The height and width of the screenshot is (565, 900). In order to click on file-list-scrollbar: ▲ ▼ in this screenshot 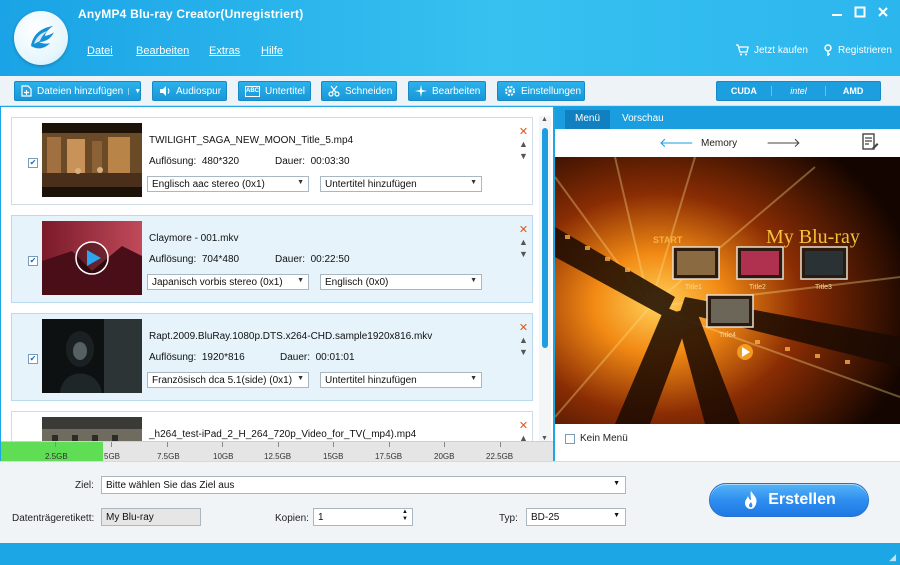, I will do `click(545, 279)`.